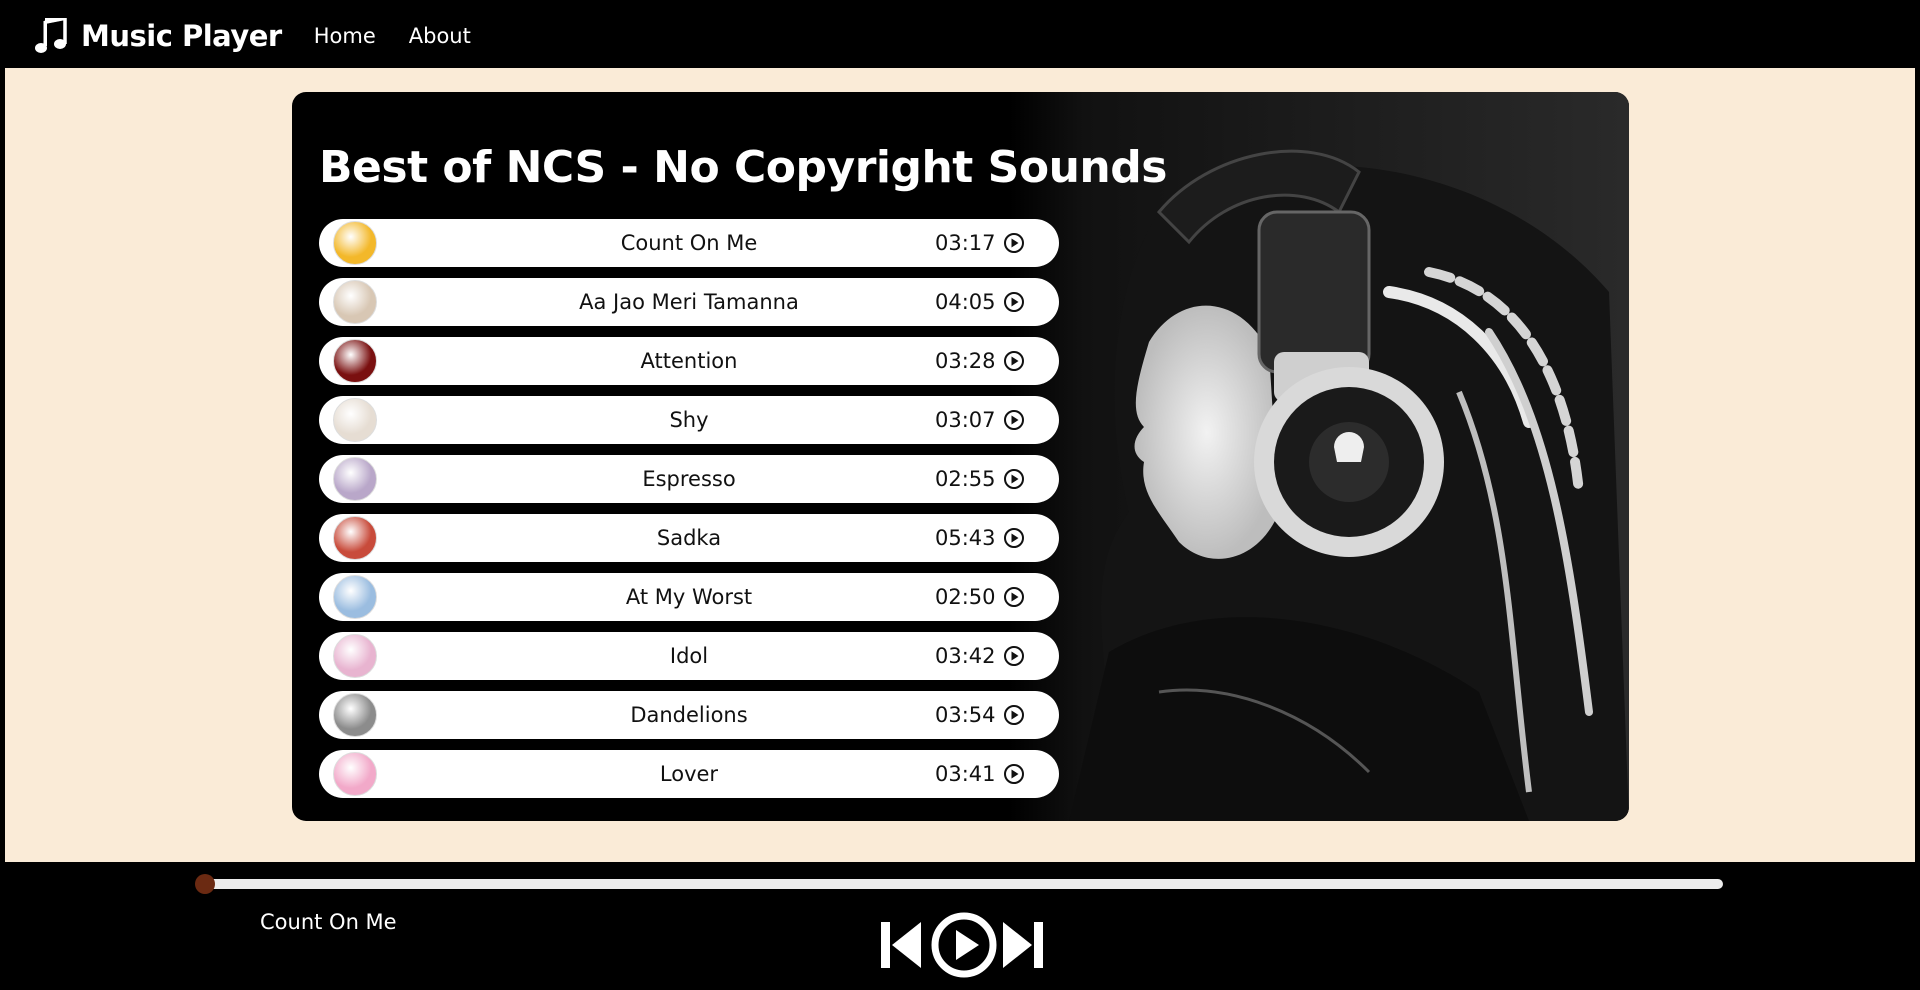 This screenshot has height=990, width=1920. I want to click on song-item: Attention 03:28, so click(689, 361).